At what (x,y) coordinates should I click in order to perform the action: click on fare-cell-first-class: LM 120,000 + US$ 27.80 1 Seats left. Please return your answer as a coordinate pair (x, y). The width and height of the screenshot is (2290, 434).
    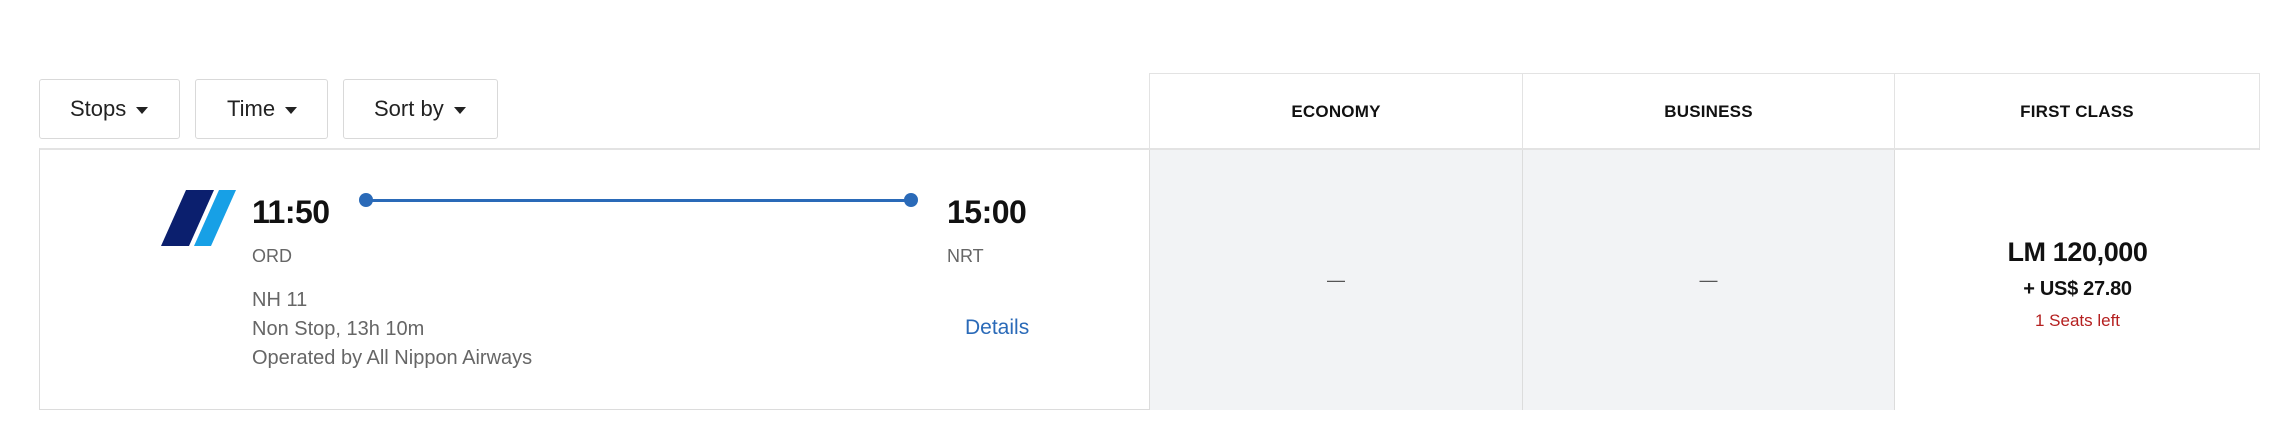
    Looking at the image, I should click on (2077, 280).